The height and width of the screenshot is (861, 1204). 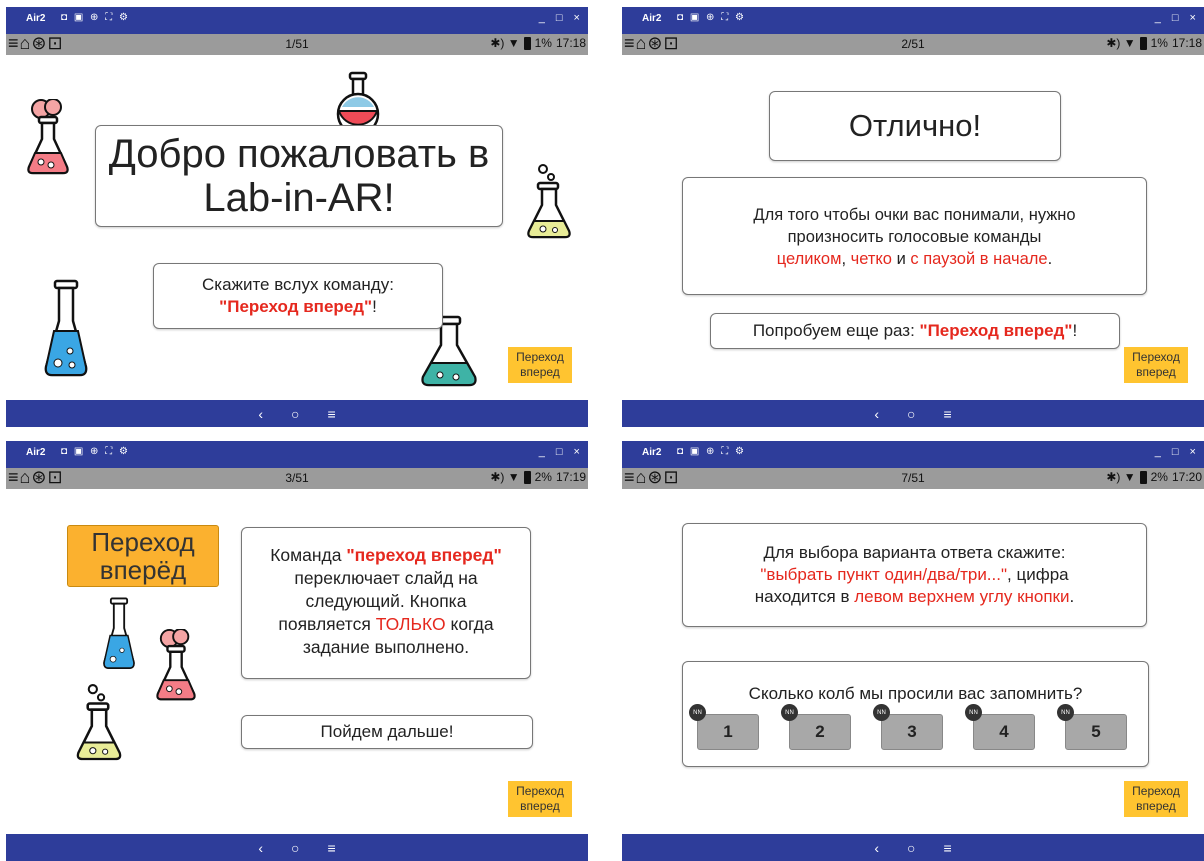 What do you see at coordinates (570, 477) in the screenshot?
I see `clock: 17:19` at bounding box center [570, 477].